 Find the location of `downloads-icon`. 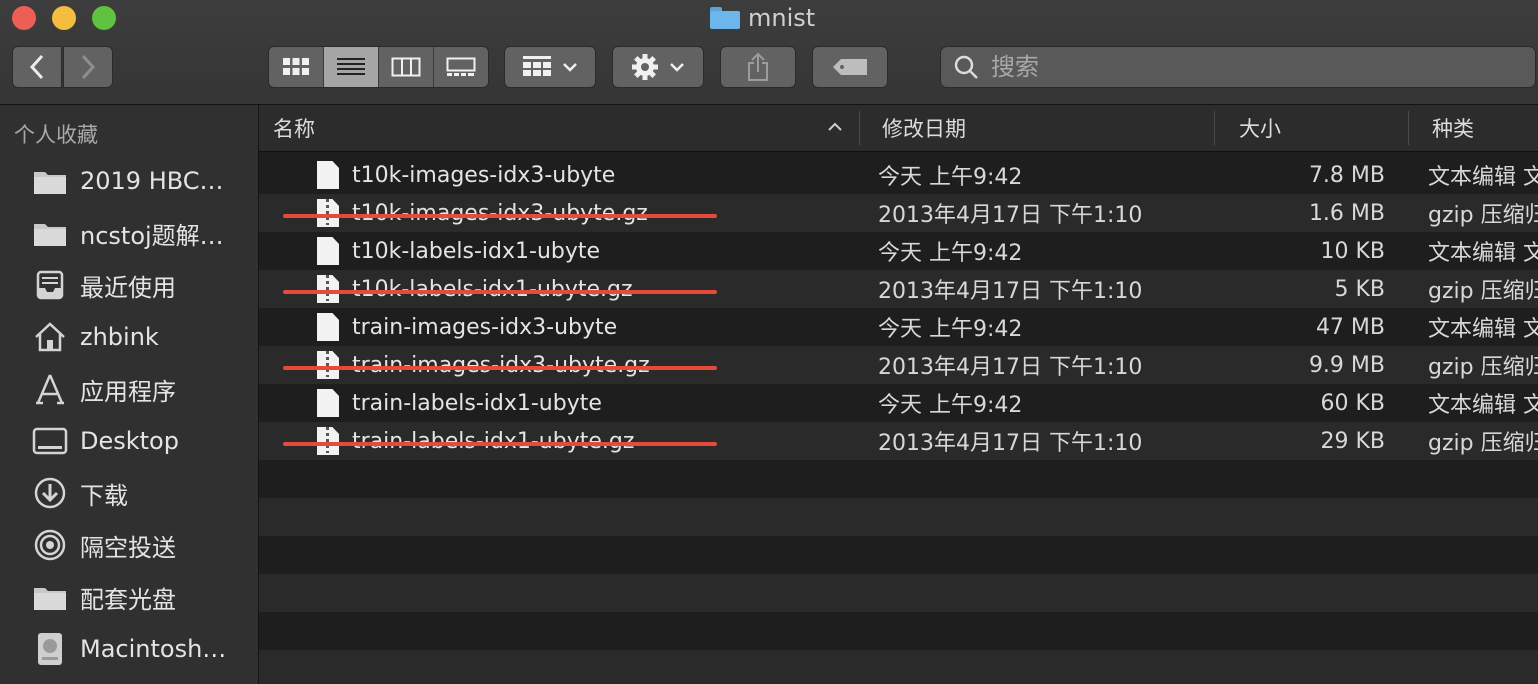

downloads-icon is located at coordinates (50, 493).